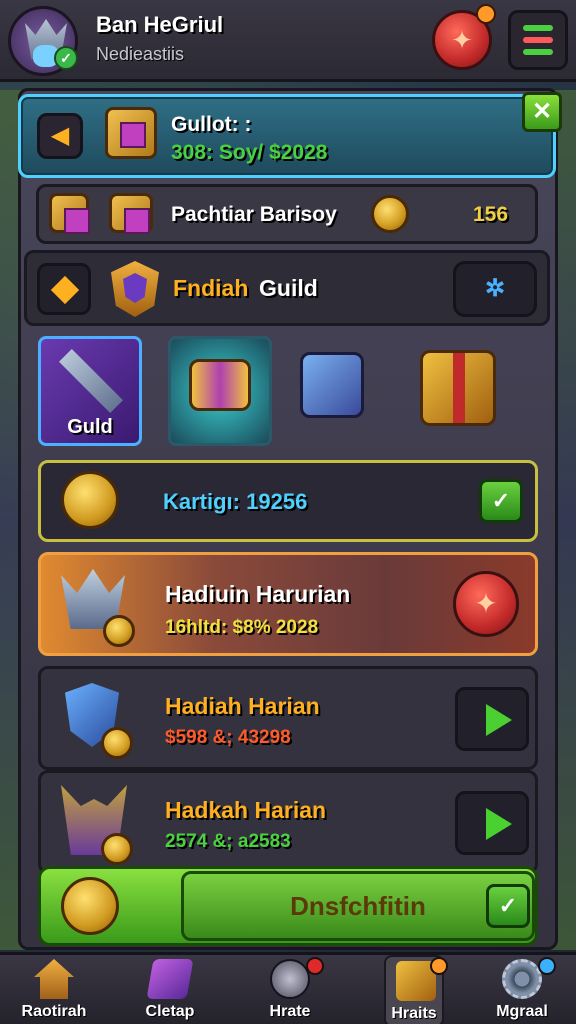 This screenshot has width=576, height=1024. I want to click on guild-label-prefix: Fndiah, so click(211, 288).